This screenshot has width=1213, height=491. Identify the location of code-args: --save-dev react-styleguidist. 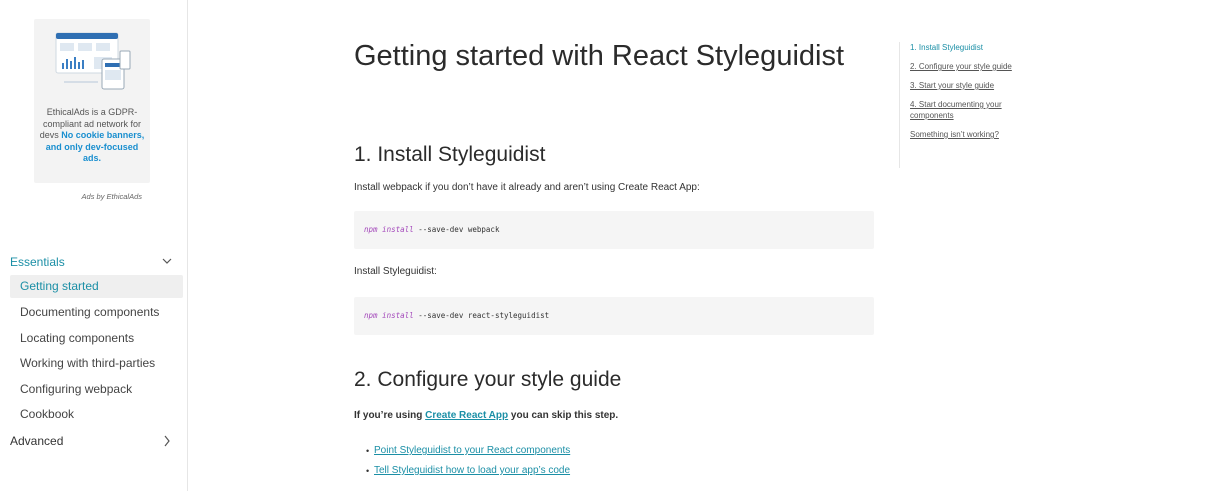
(484, 315).